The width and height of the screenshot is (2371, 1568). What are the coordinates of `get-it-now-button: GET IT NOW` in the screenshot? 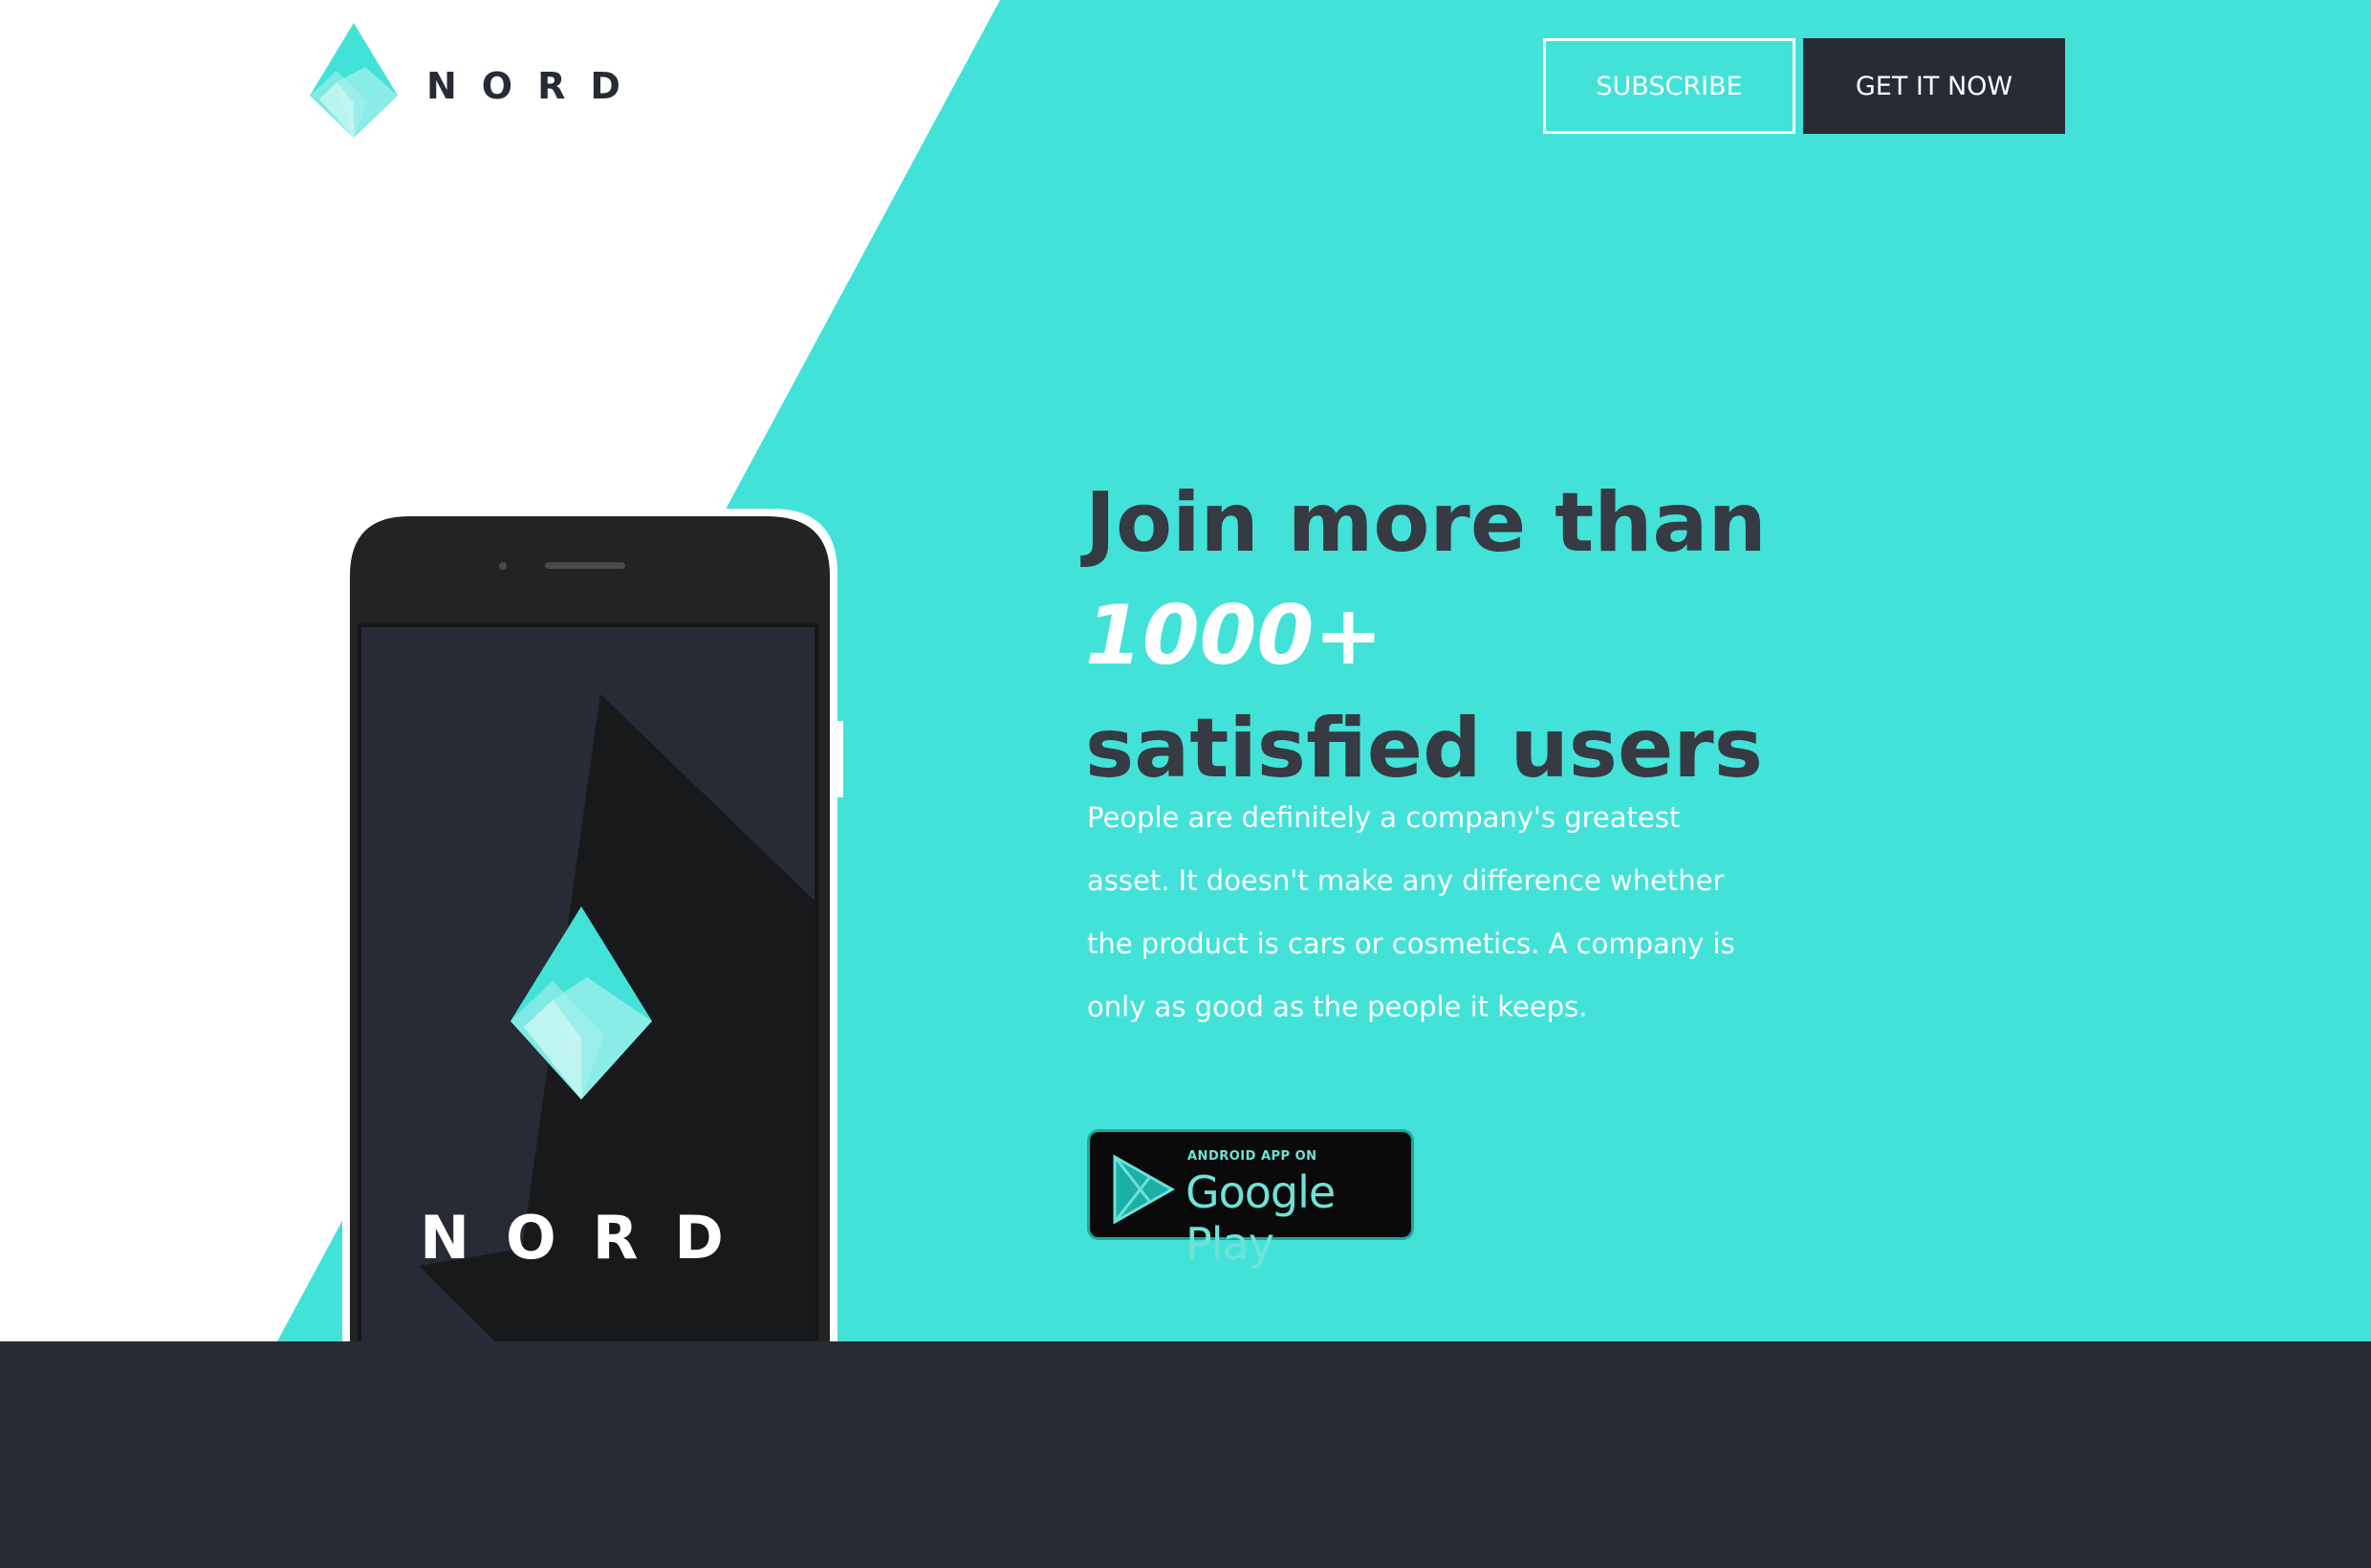 It's located at (1934, 86).